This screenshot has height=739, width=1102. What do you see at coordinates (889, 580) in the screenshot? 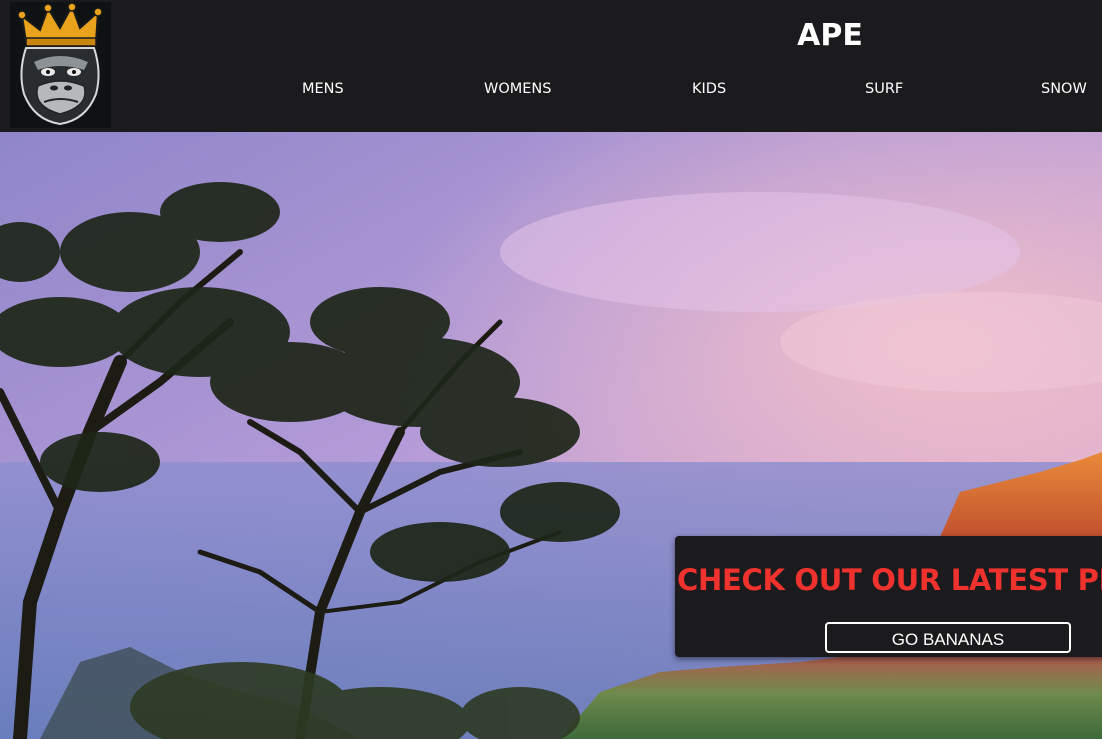
I see `promo-headline: CHECK OUT OUR LATEST PRODUCTS` at bounding box center [889, 580].